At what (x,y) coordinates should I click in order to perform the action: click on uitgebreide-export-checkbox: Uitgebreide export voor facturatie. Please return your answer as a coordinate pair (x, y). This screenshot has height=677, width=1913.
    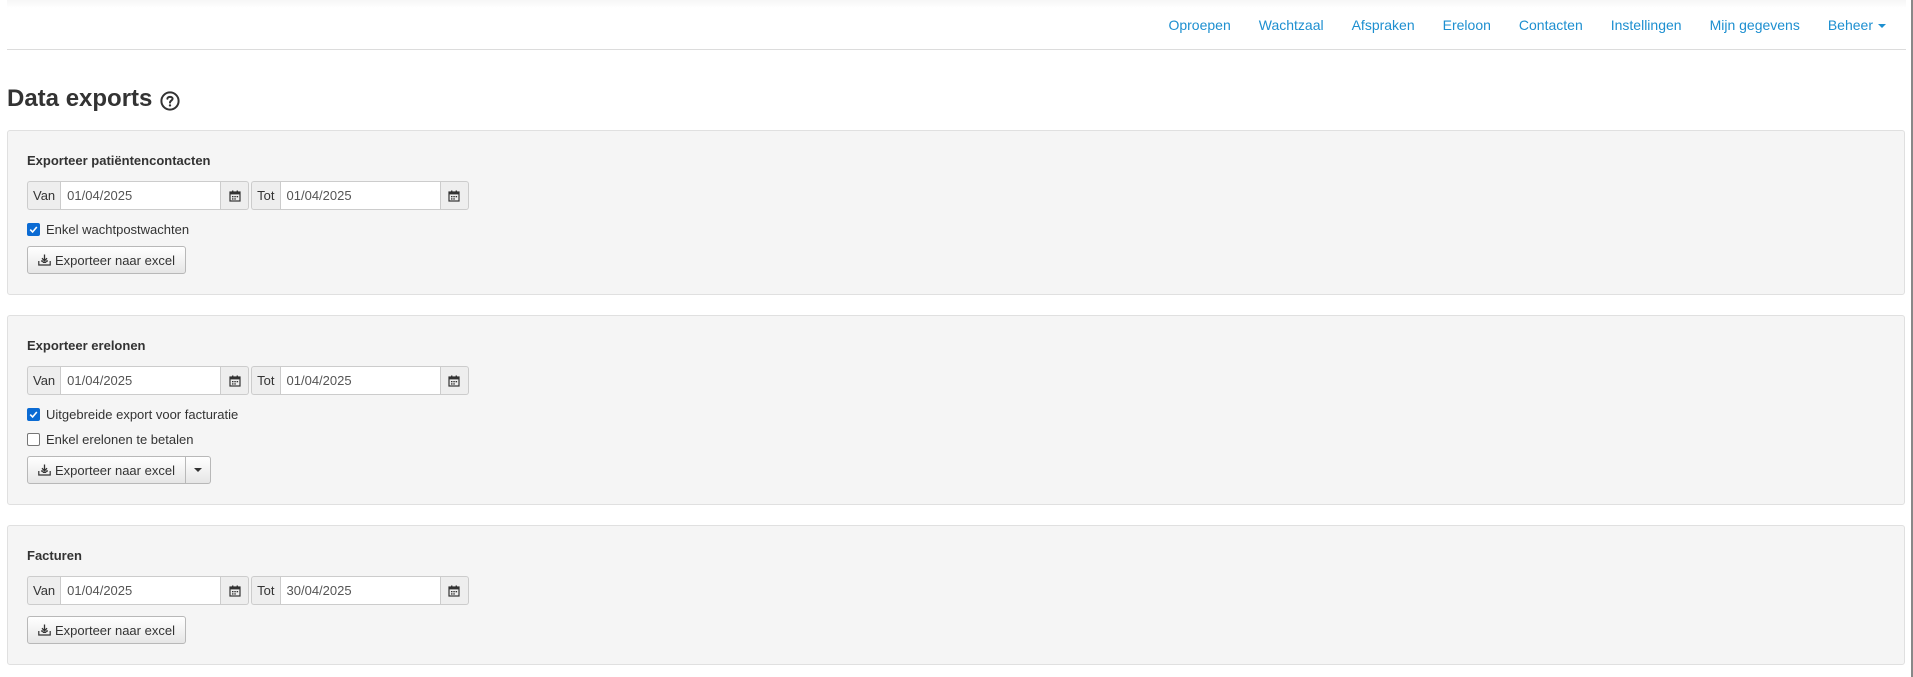
    Looking at the image, I should click on (132, 414).